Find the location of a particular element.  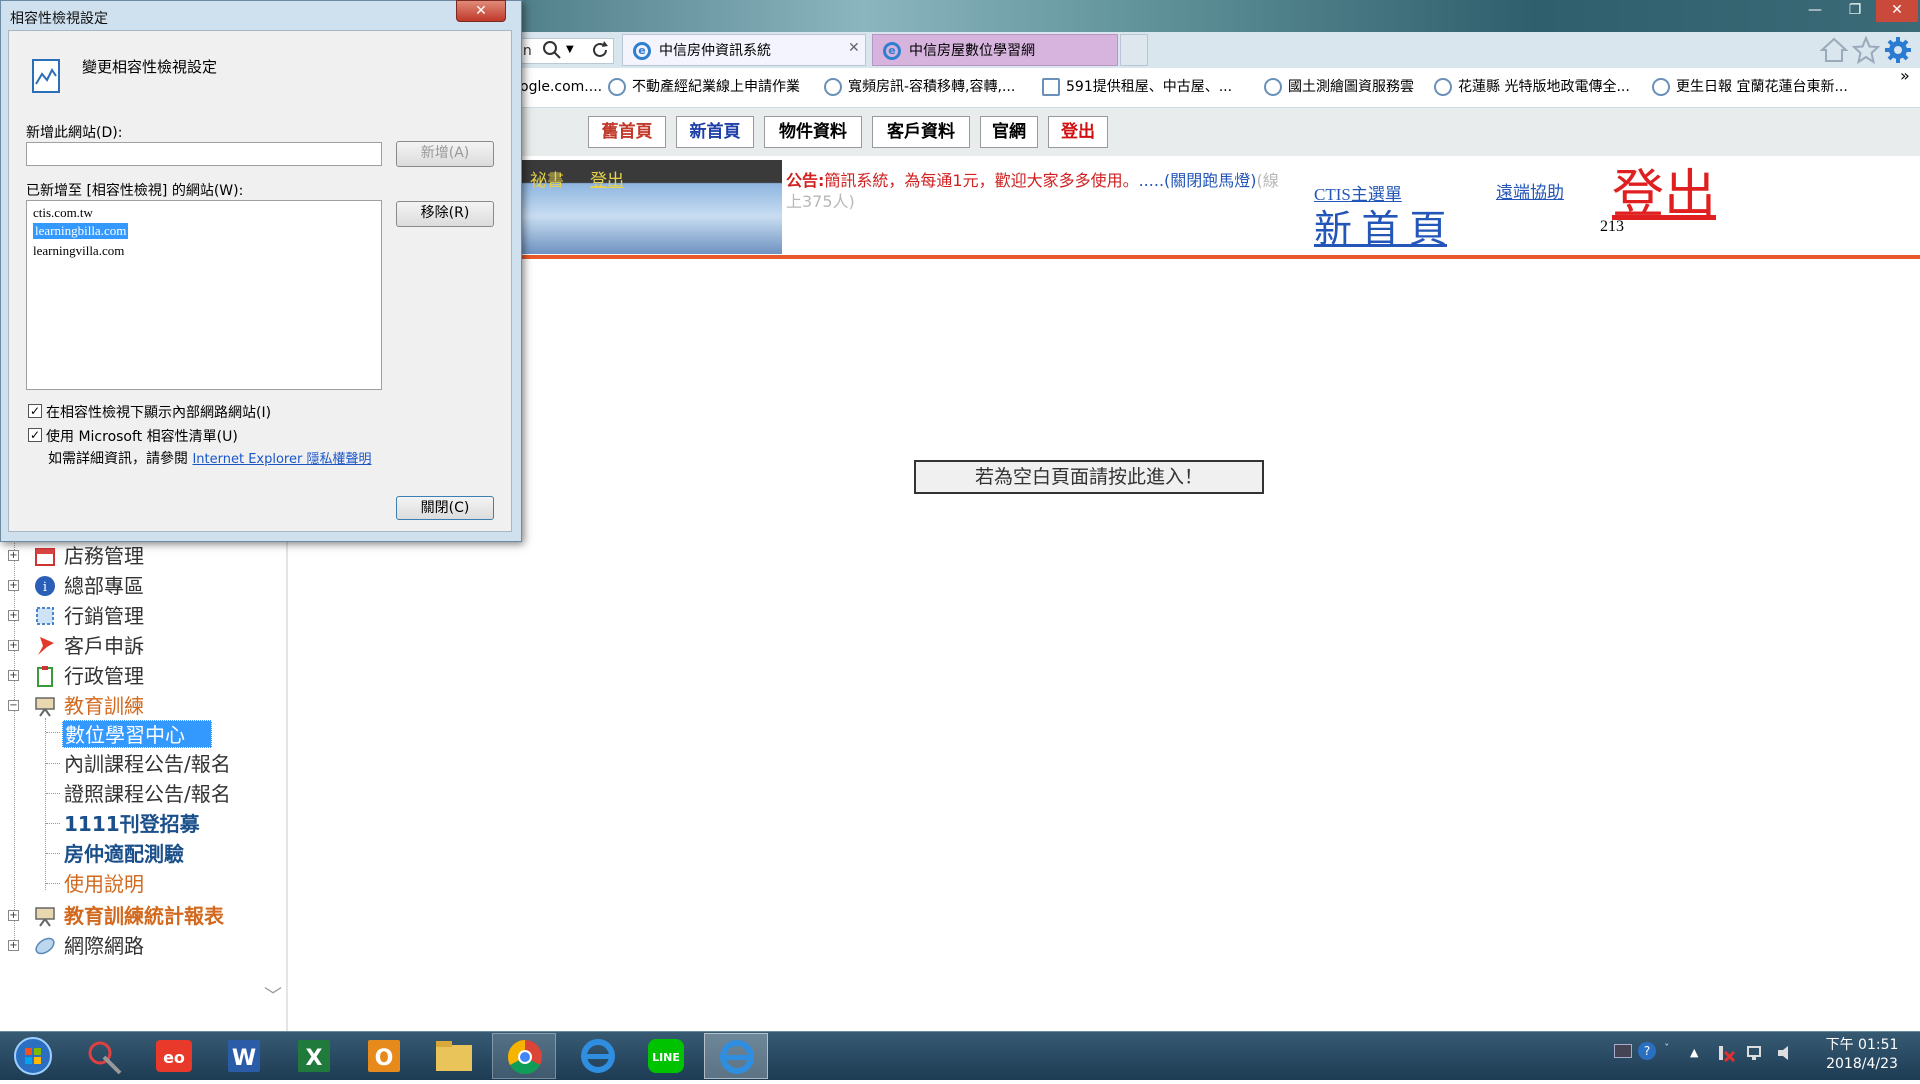

tree-label: 店務管理 is located at coordinates (104, 556).